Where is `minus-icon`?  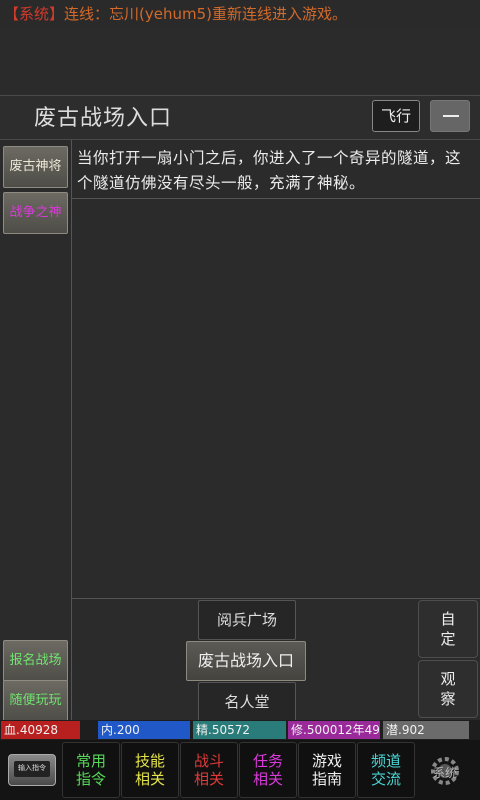
minus-icon is located at coordinates (451, 116).